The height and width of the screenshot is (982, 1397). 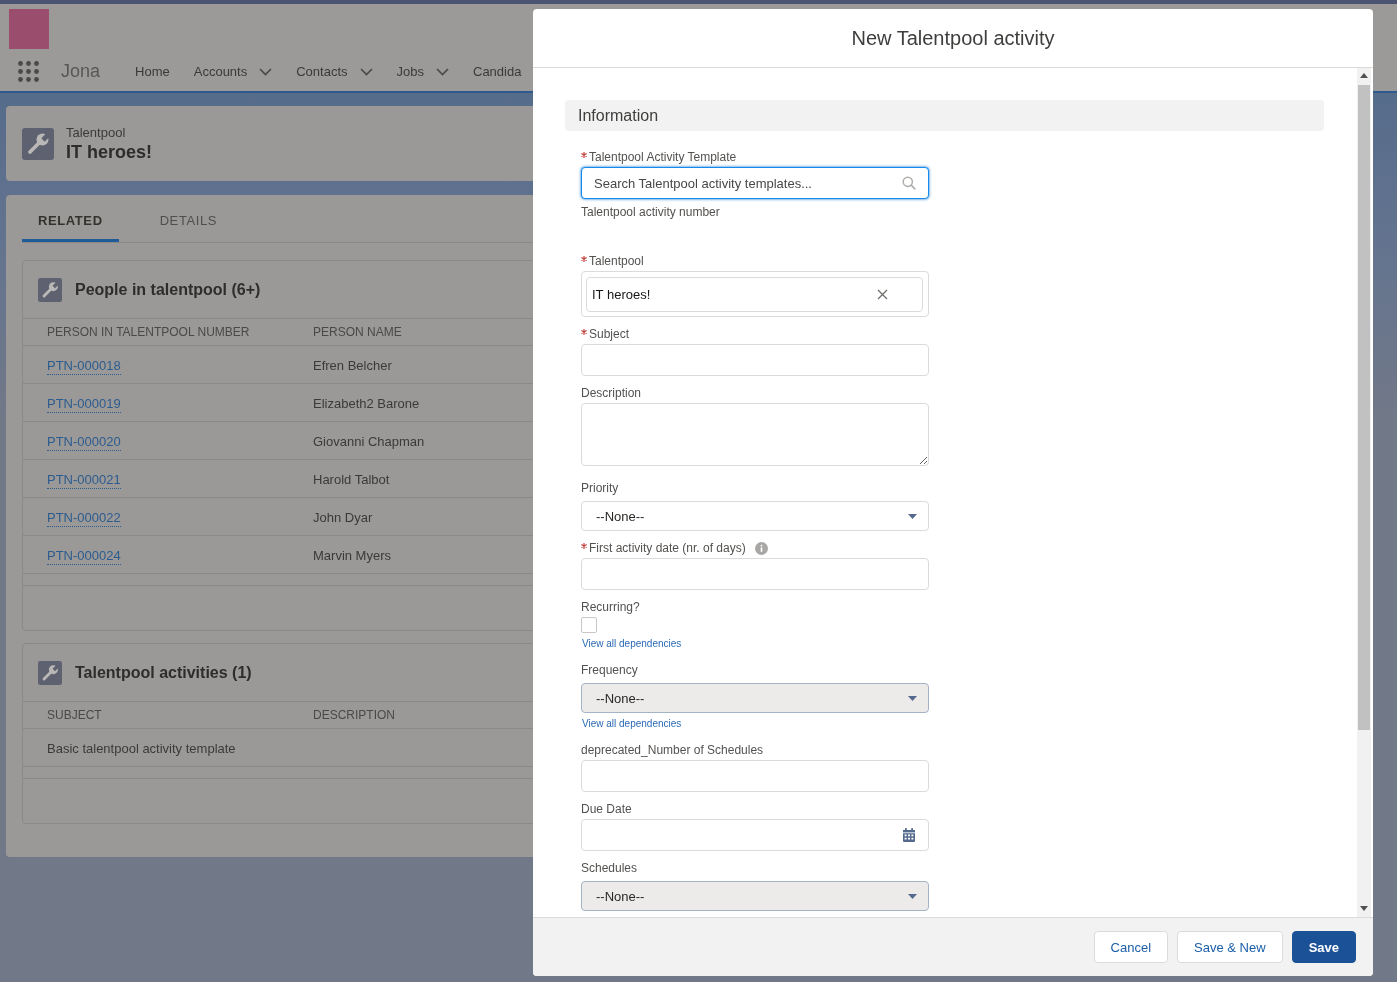 What do you see at coordinates (188, 218) in the screenshot?
I see `tab: DETAILS` at bounding box center [188, 218].